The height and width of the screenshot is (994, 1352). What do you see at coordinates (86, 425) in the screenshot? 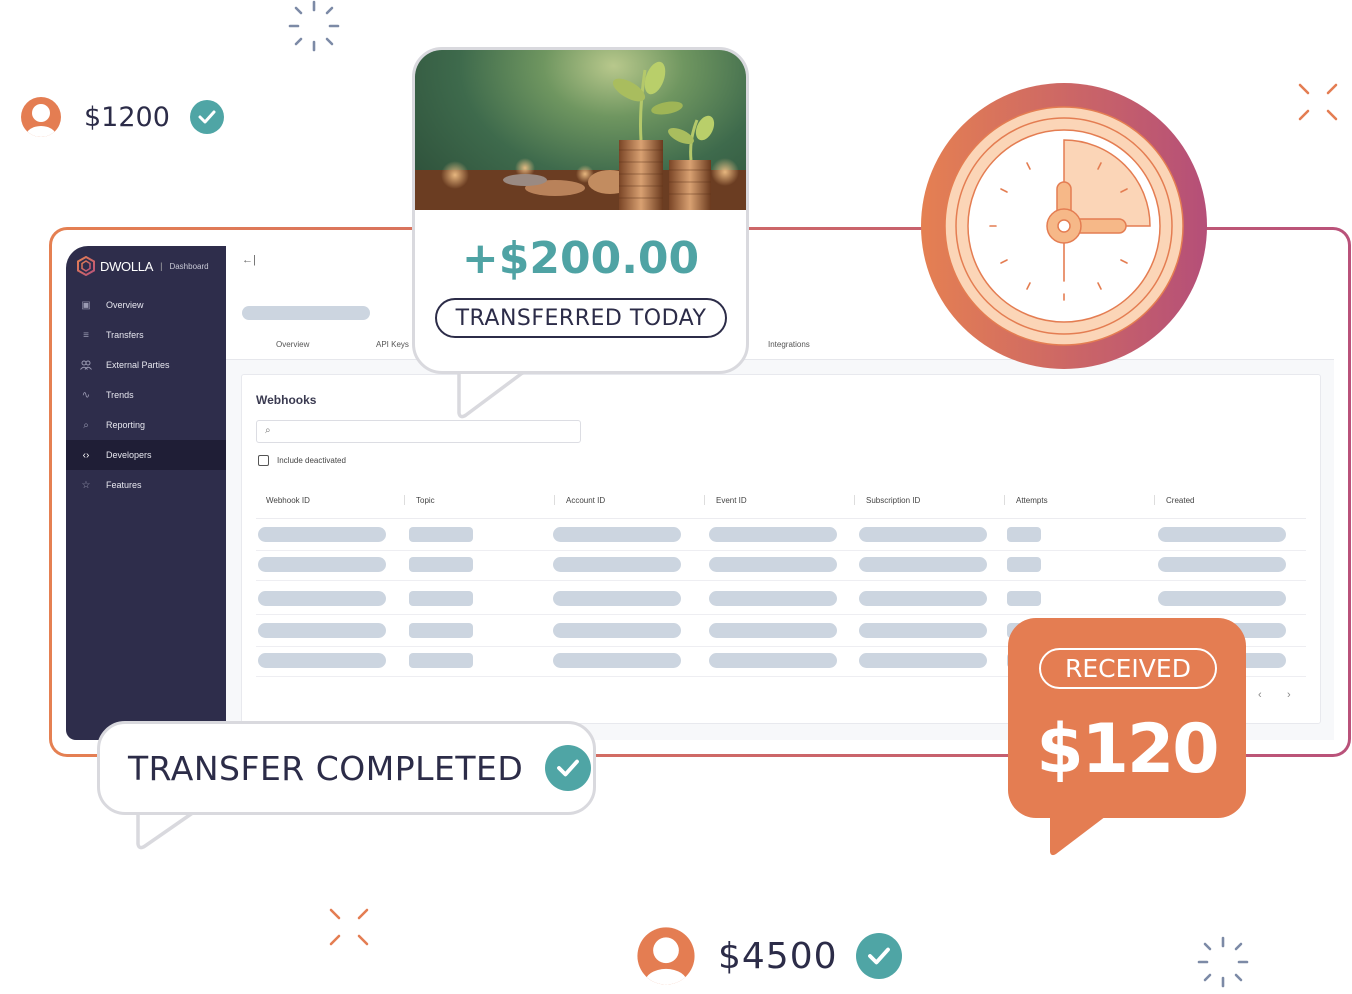
I see `reporting-icon: ⌕` at bounding box center [86, 425].